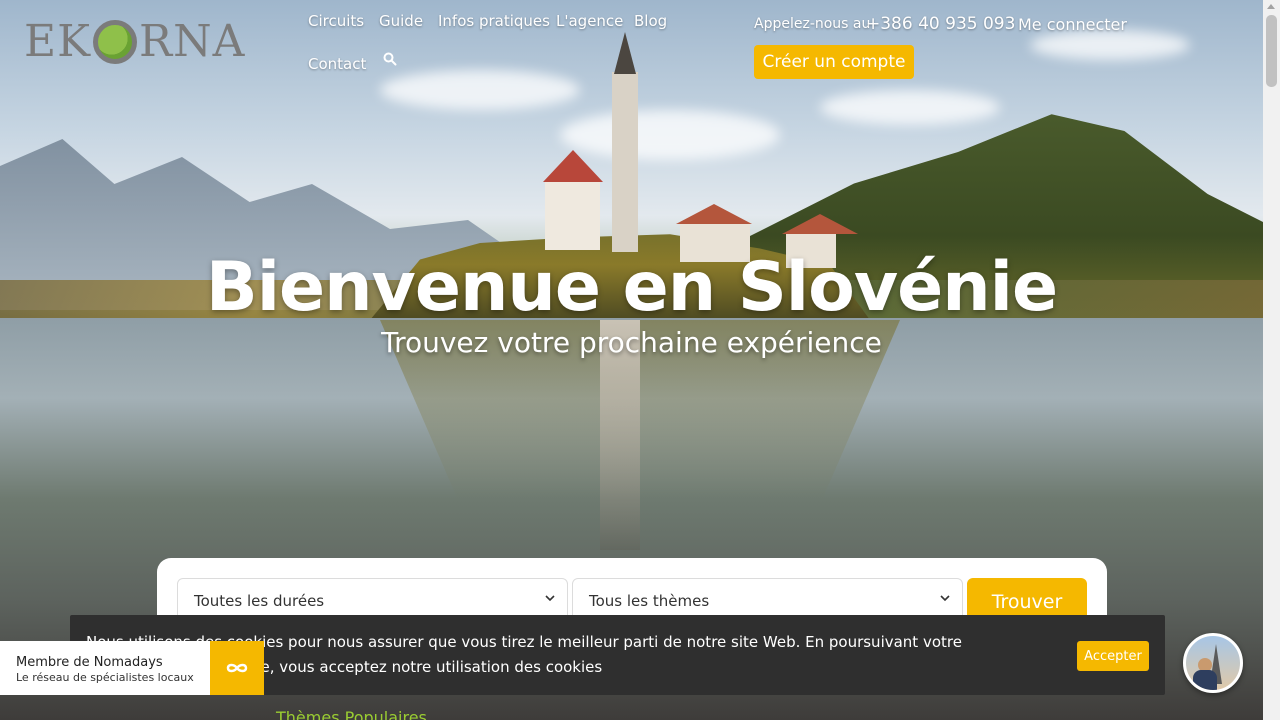  I want to click on chat-avatar-button, so click(1213, 663).